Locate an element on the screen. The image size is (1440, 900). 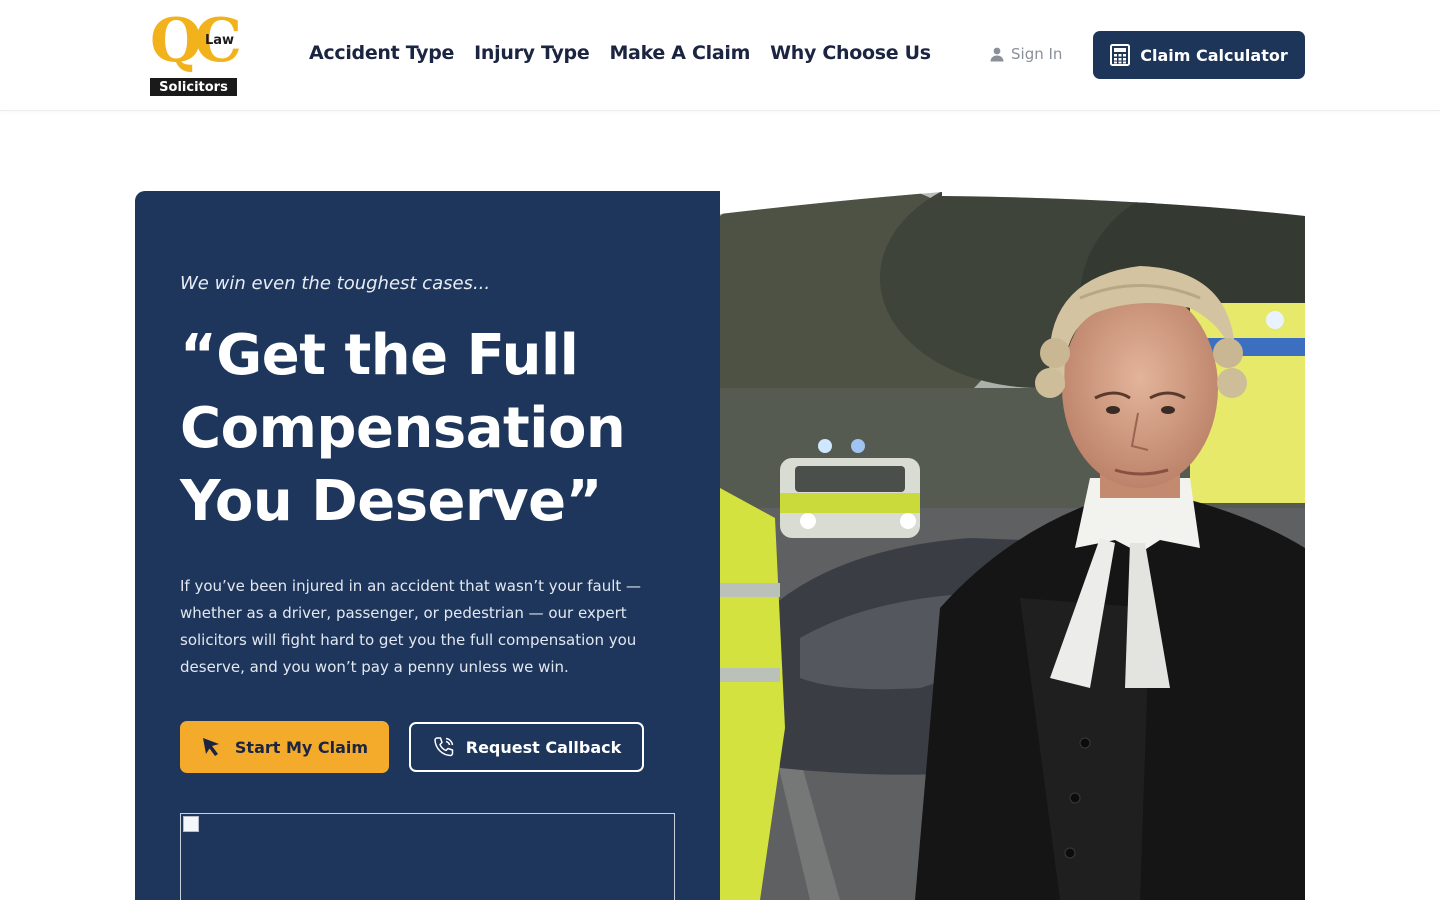
site-logo: QC Law Solicitors is located at coordinates (196, 52).